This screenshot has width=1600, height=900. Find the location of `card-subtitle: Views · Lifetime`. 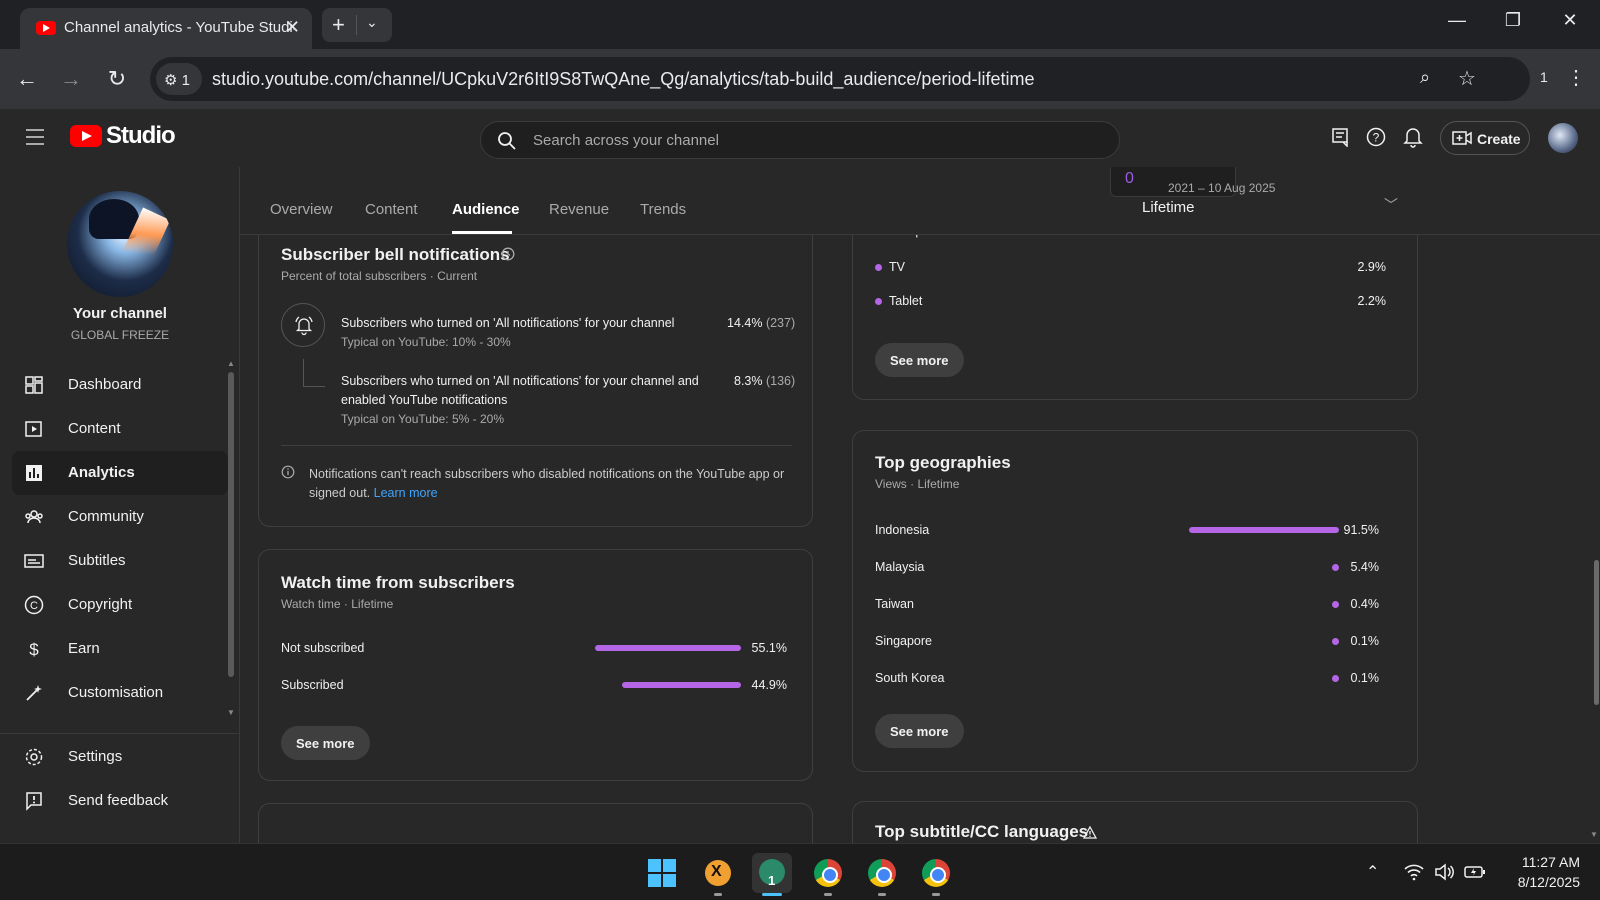

card-subtitle: Views · Lifetime is located at coordinates (917, 484).